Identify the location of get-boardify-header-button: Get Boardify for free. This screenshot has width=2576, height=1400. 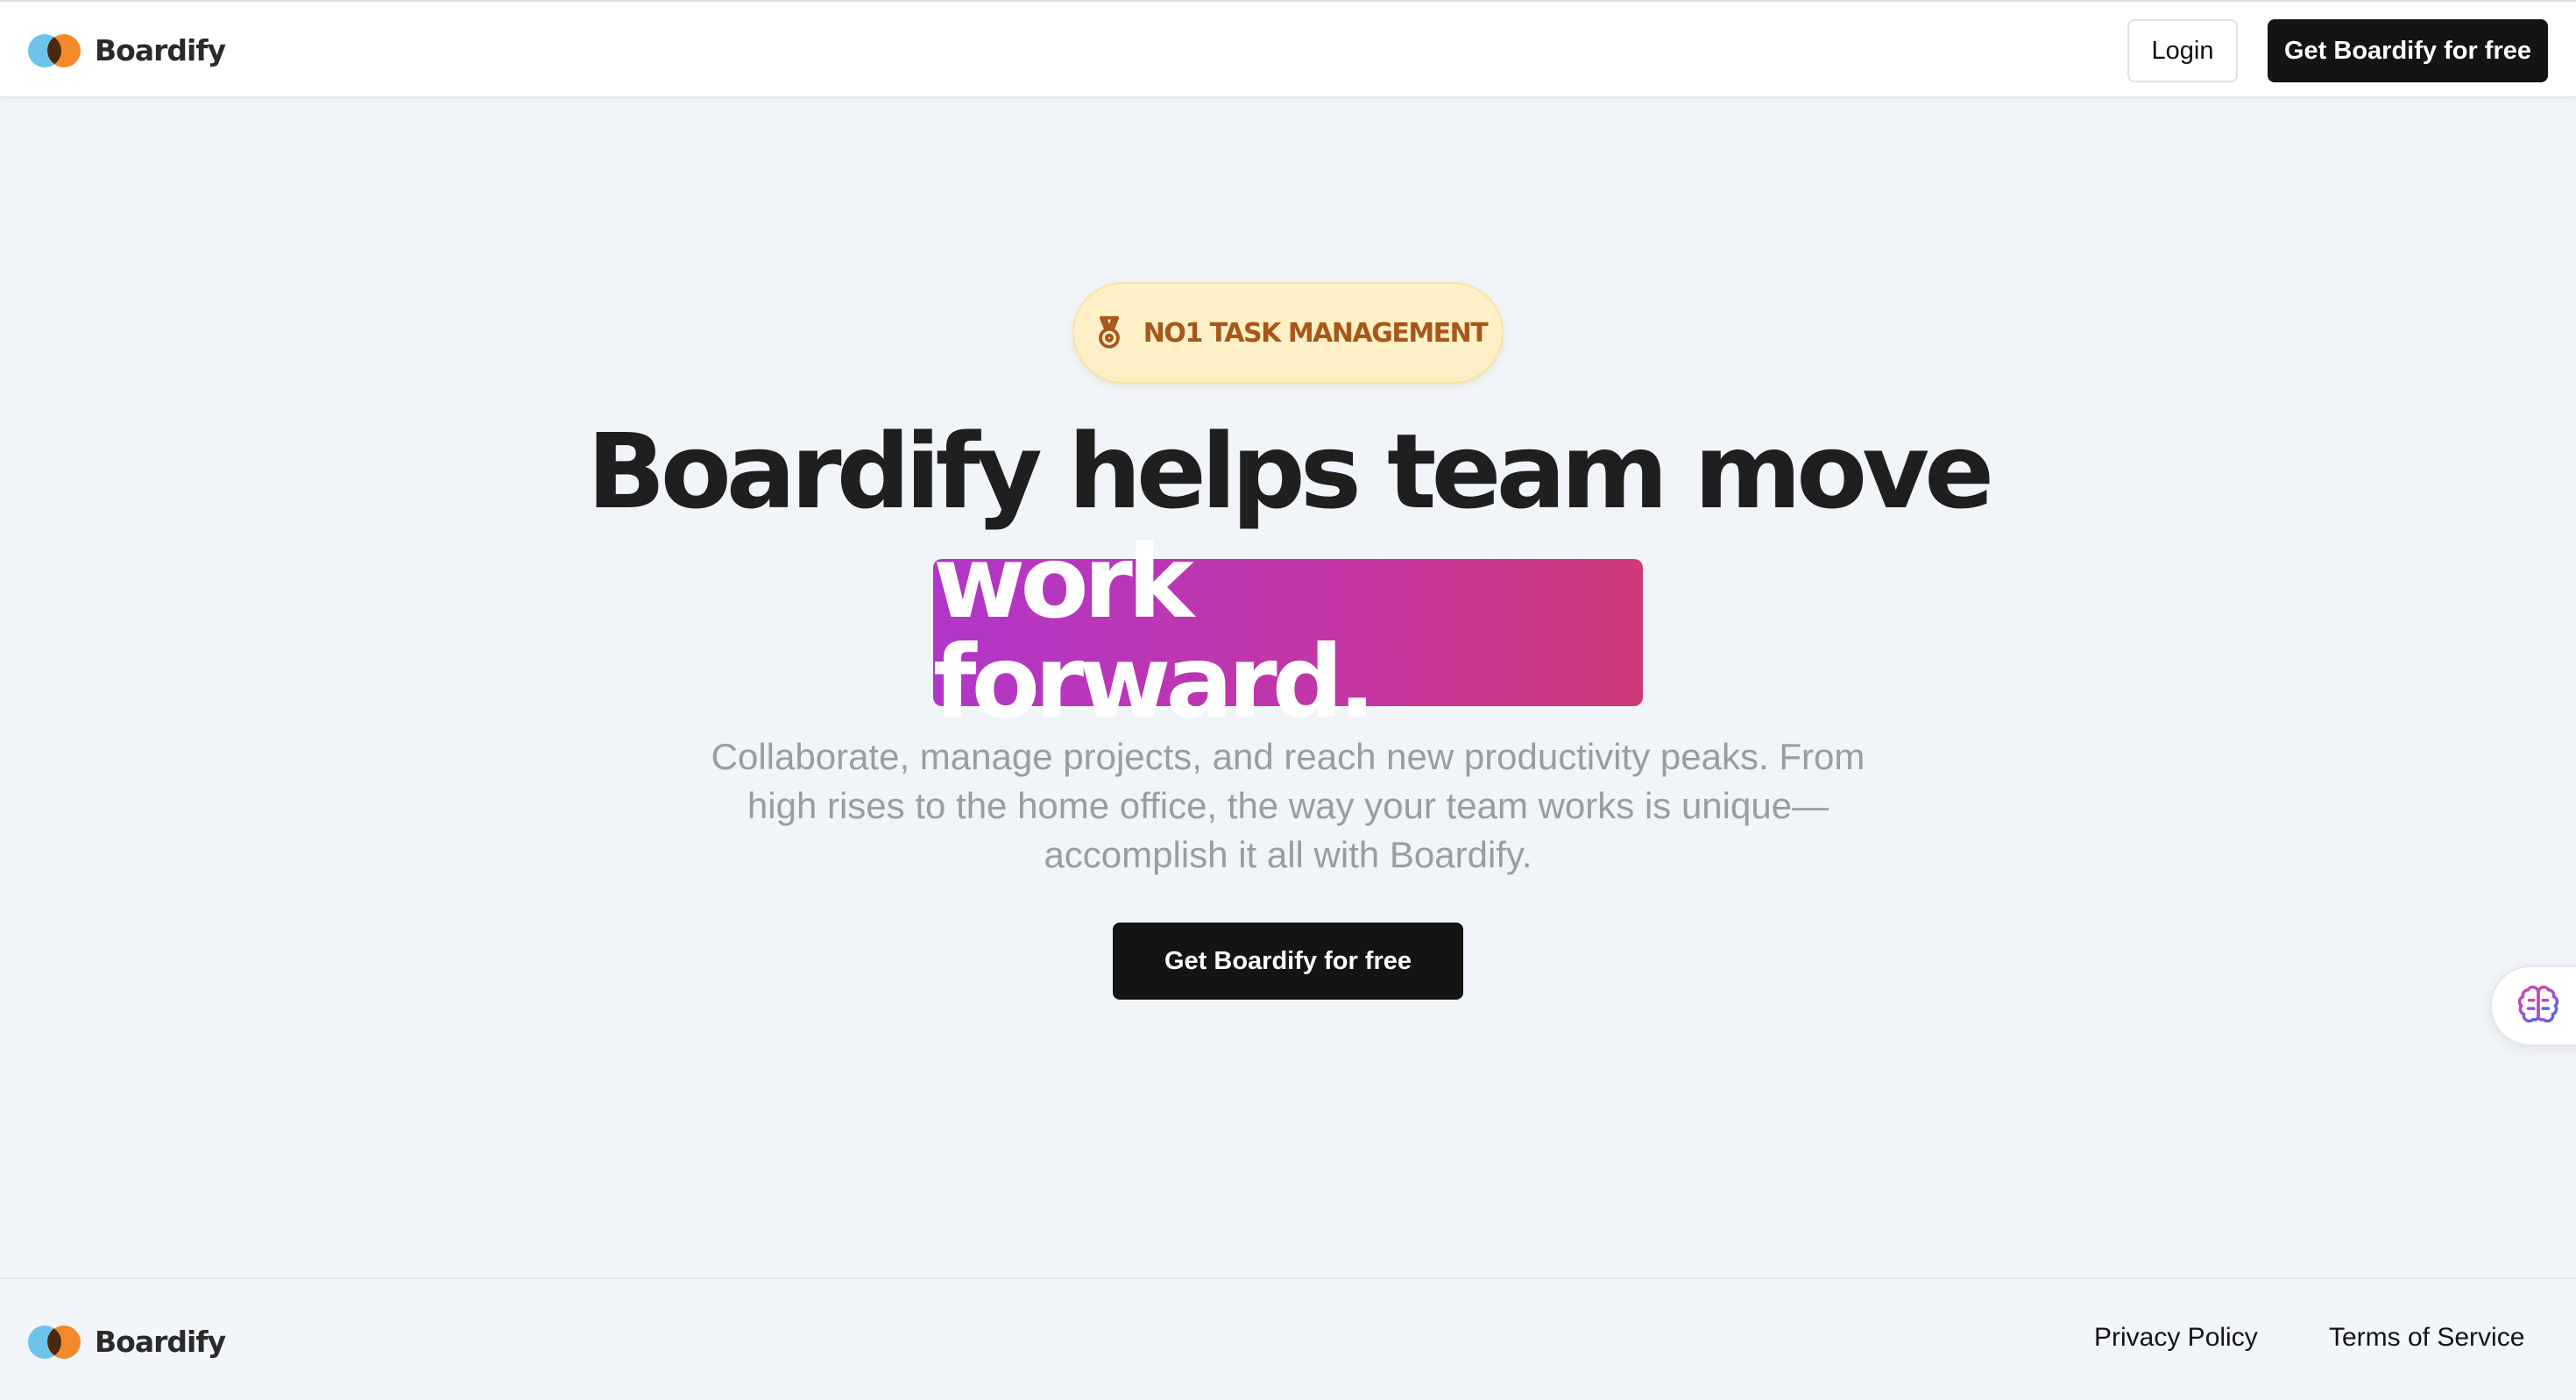
(2408, 50).